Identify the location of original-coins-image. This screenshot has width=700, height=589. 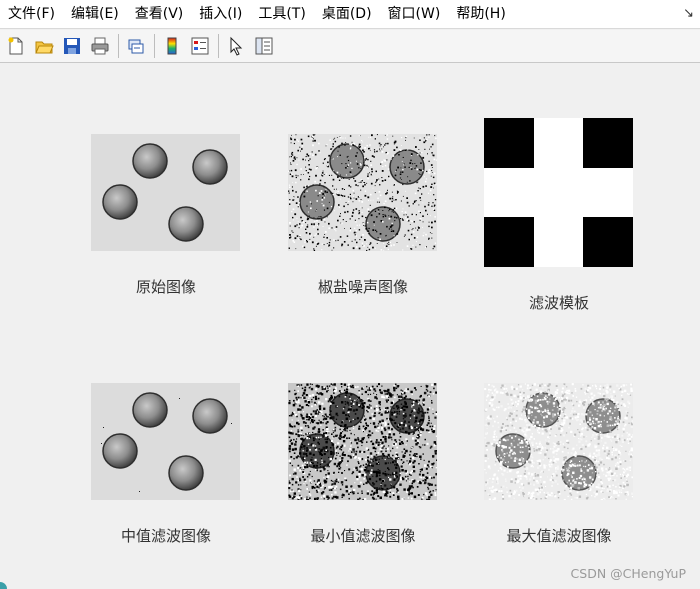
(165, 192).